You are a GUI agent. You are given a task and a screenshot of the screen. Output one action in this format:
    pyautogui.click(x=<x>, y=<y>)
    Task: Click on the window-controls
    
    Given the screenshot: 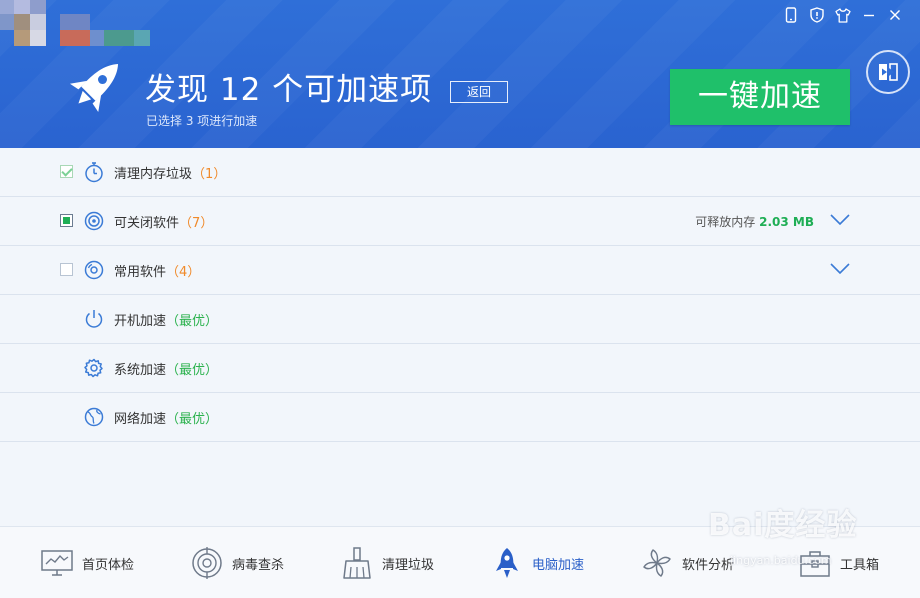 What is the action you would take?
    pyautogui.click(x=843, y=15)
    